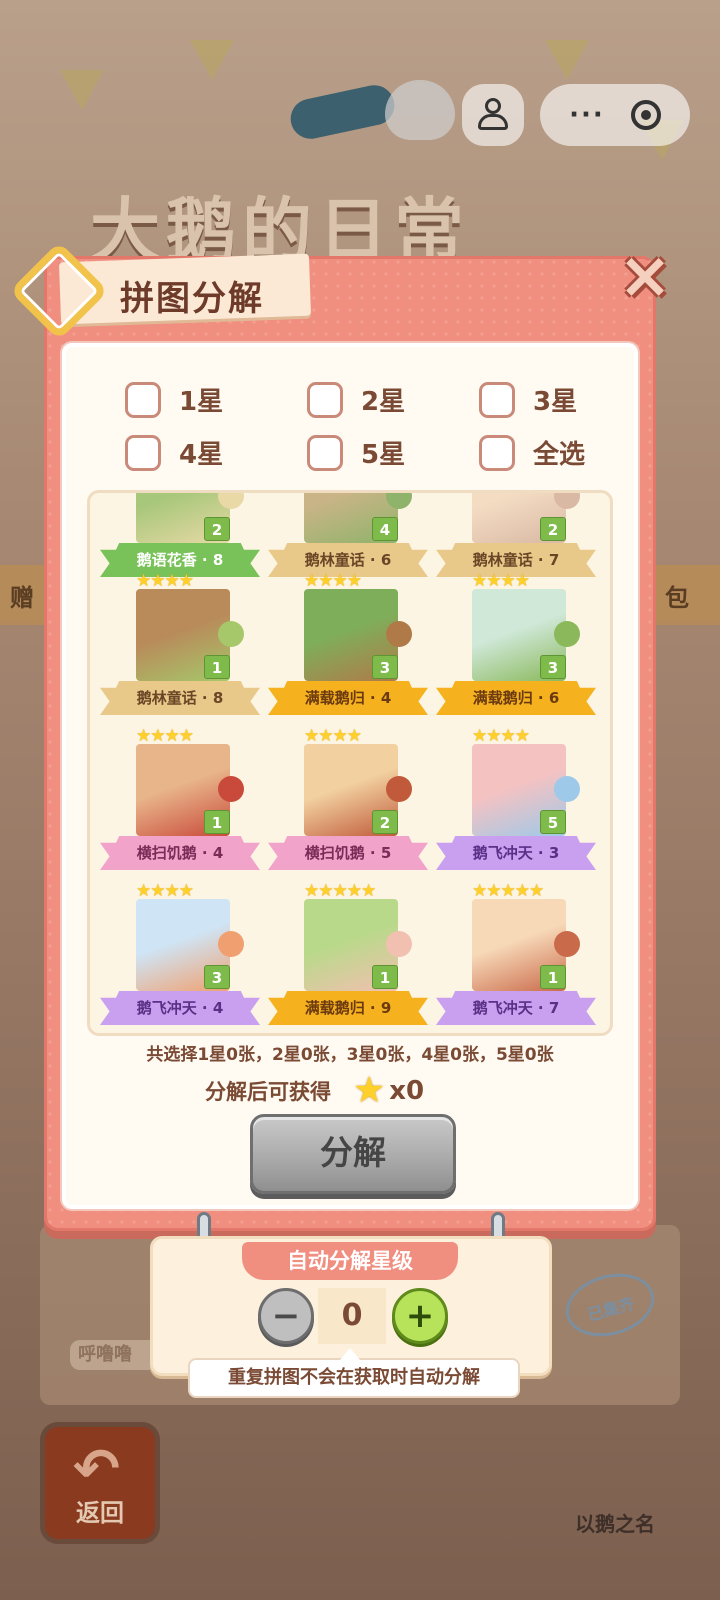 The image size is (720, 1600). I want to click on reward-row: 分解后可获得 ★ x0, so click(314, 1090).